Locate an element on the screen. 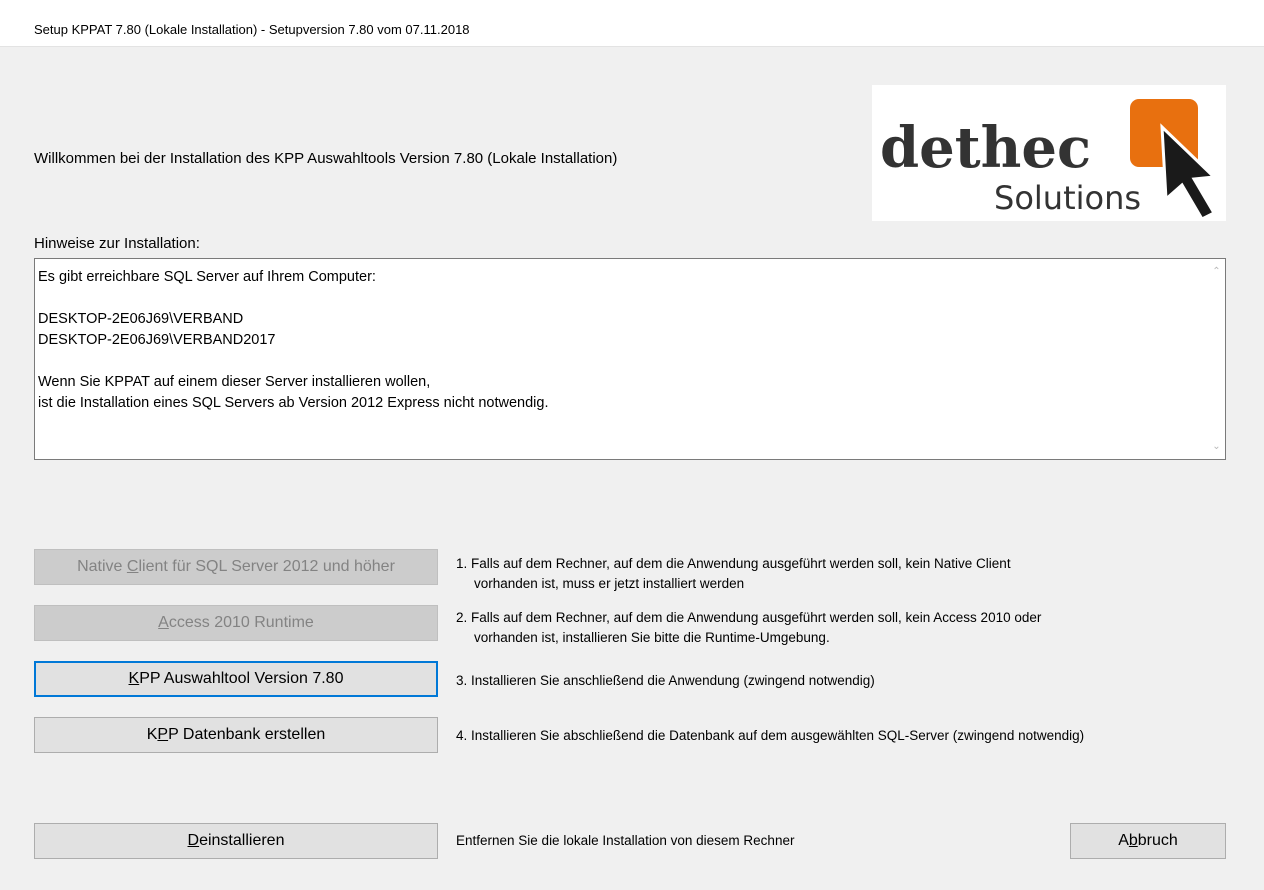  kpp-database-button: KPP Datenbank erstellen is located at coordinates (236, 735).